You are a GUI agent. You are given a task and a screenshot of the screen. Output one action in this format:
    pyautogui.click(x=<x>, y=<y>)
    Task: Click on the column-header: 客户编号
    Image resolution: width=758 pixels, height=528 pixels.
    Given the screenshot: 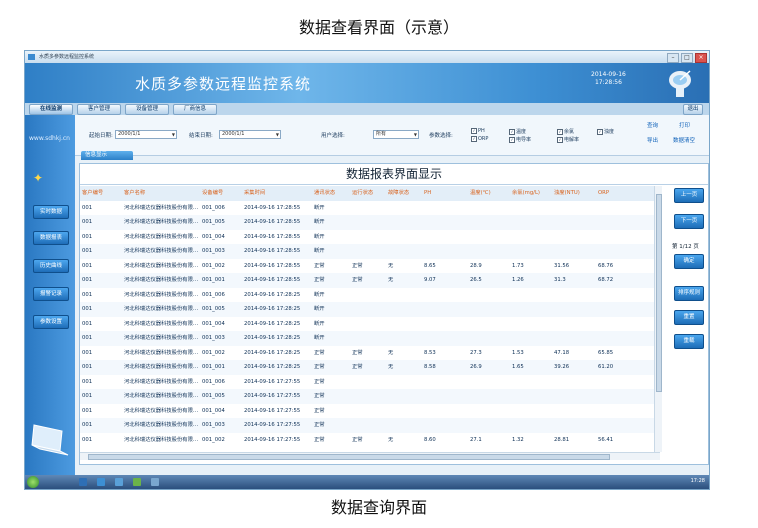 What is the action you would take?
    pyautogui.click(x=93, y=193)
    